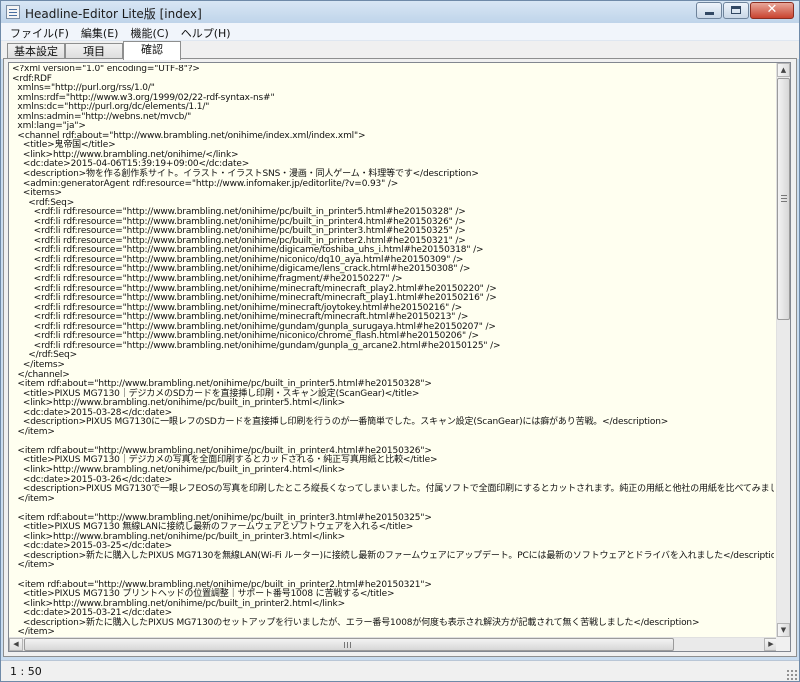 The image size is (800, 682). I want to click on window-title: Headline-Editor Lite版 [index], so click(113, 14).